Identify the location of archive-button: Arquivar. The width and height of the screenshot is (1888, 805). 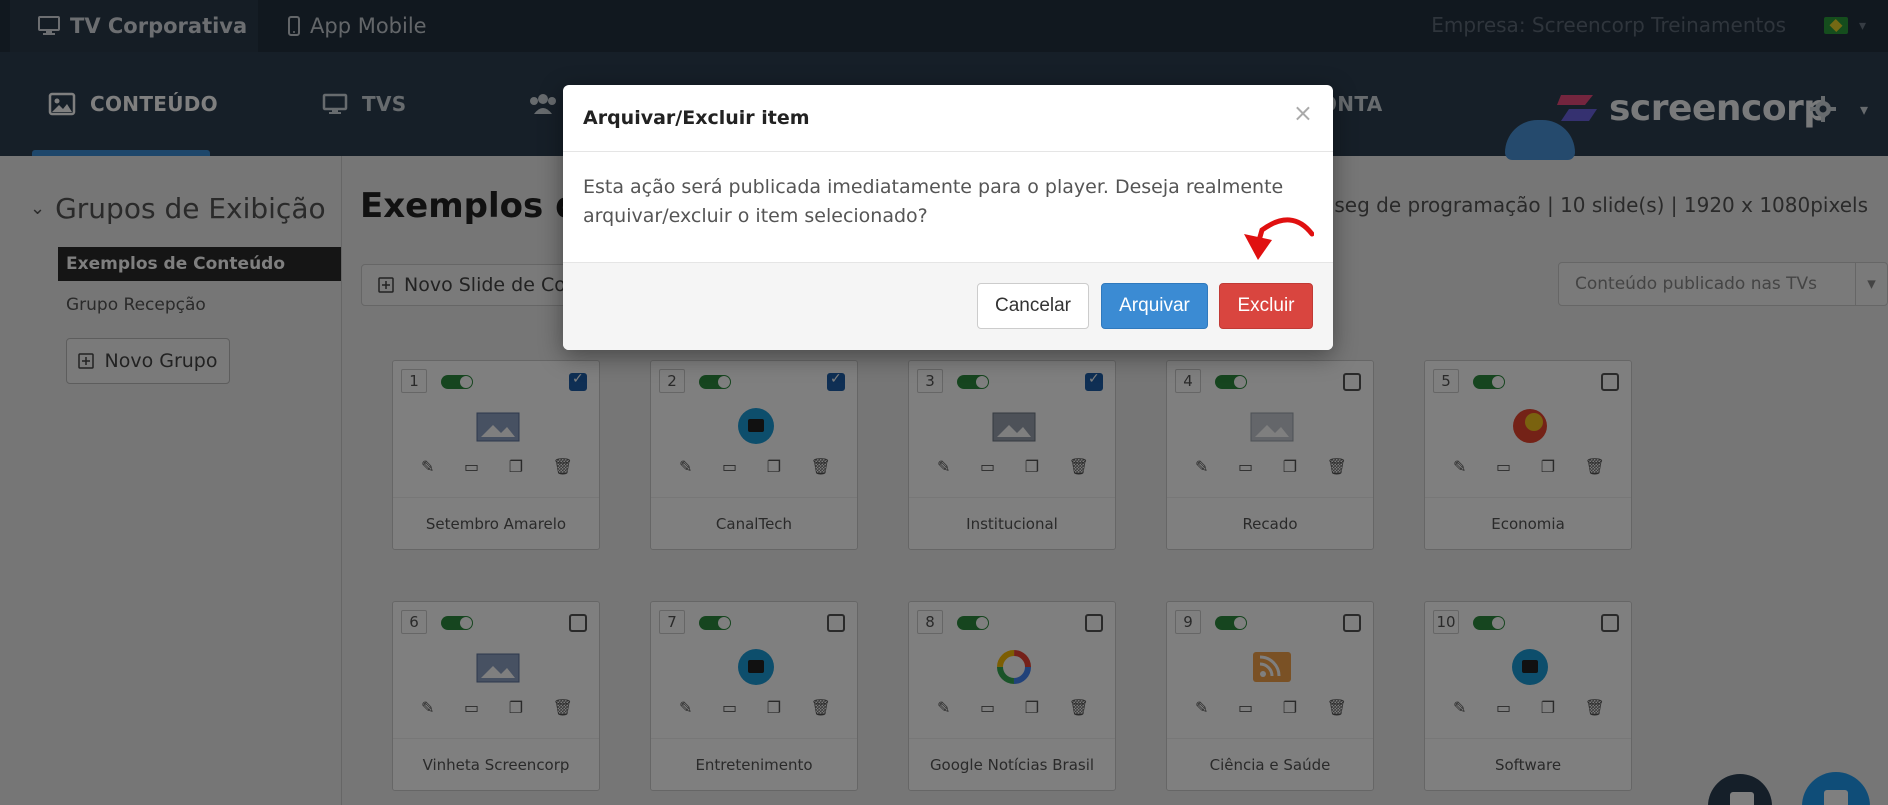
(1154, 306).